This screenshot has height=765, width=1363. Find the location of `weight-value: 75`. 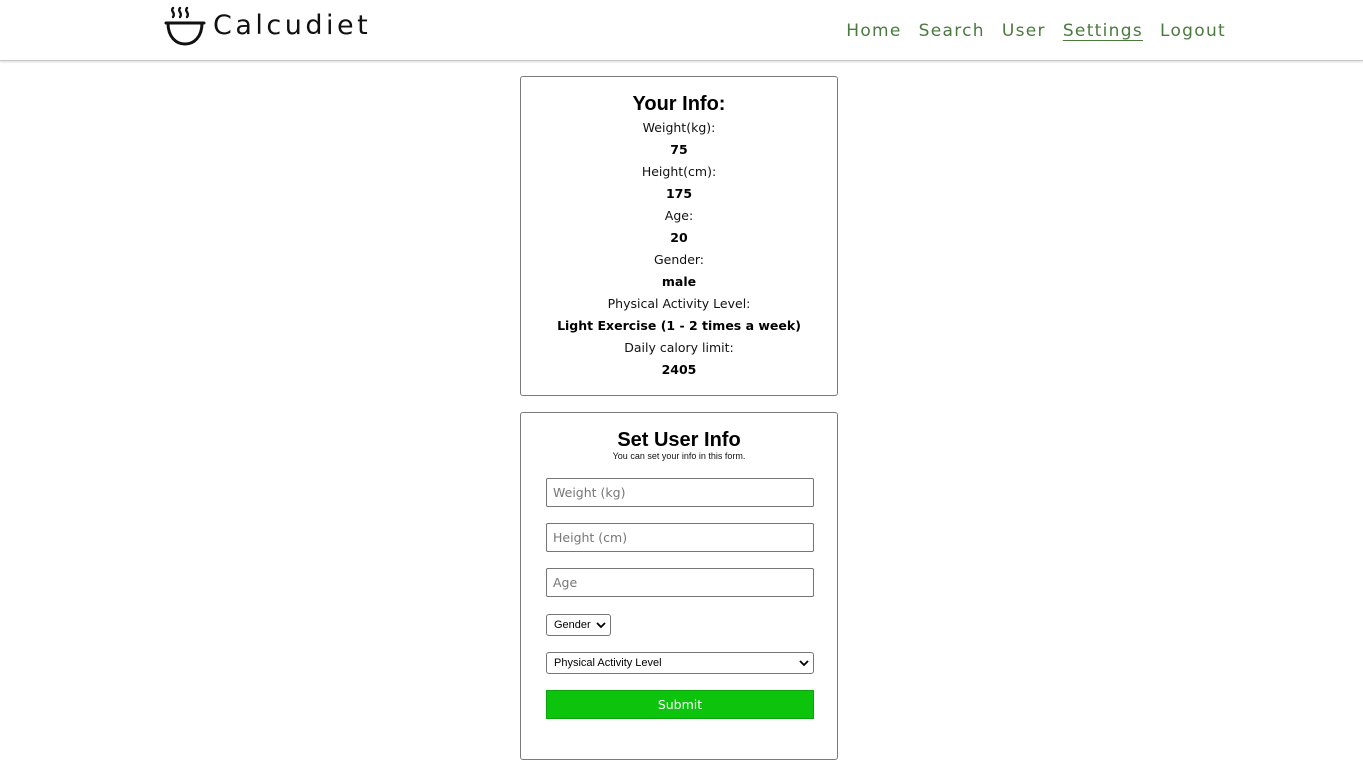

weight-value: 75 is located at coordinates (679, 149).